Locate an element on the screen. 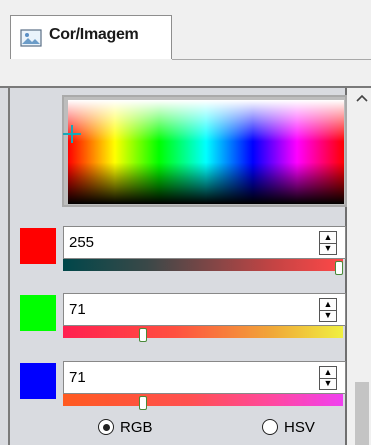  tab-cor-imagem: Cor/Imagem is located at coordinates (91, 37).